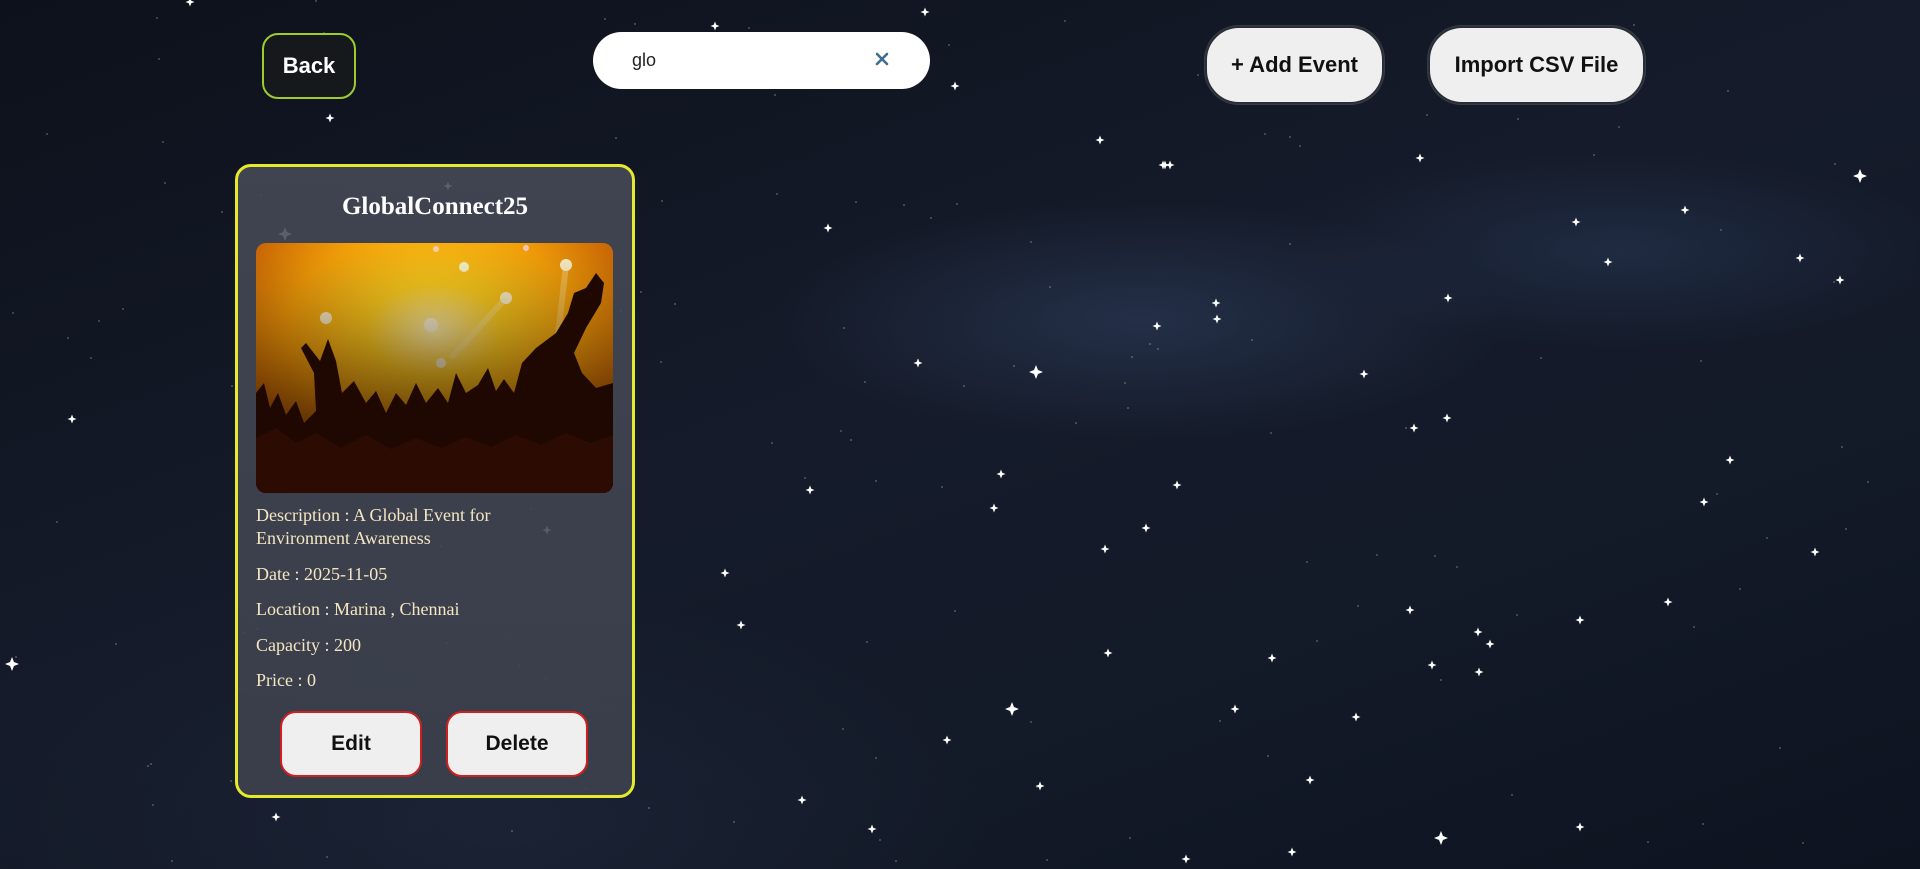 The width and height of the screenshot is (1920, 869). Describe the element at coordinates (742, 60) in the screenshot. I see `search-input` at that location.